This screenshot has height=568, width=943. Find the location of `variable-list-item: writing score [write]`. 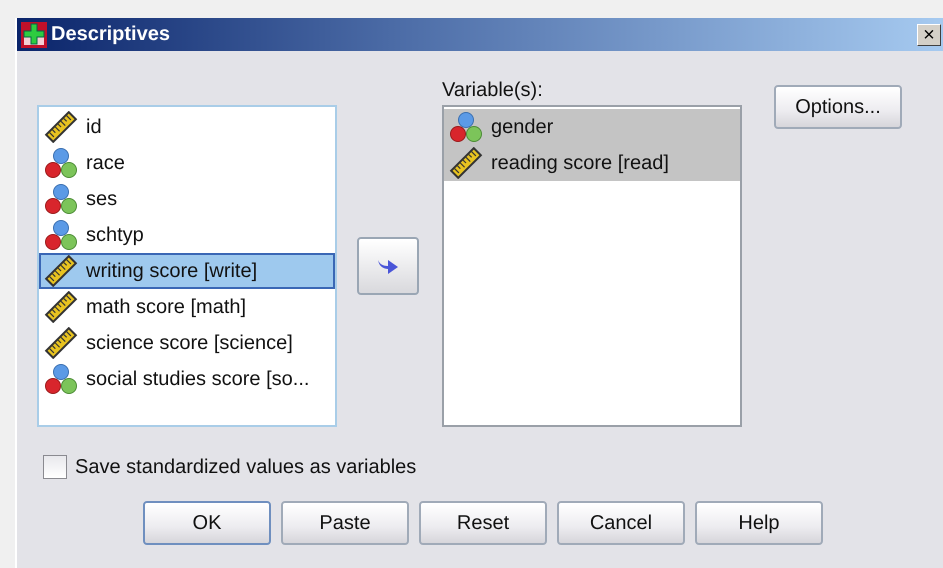

variable-list-item: writing score [write] is located at coordinates (187, 271).